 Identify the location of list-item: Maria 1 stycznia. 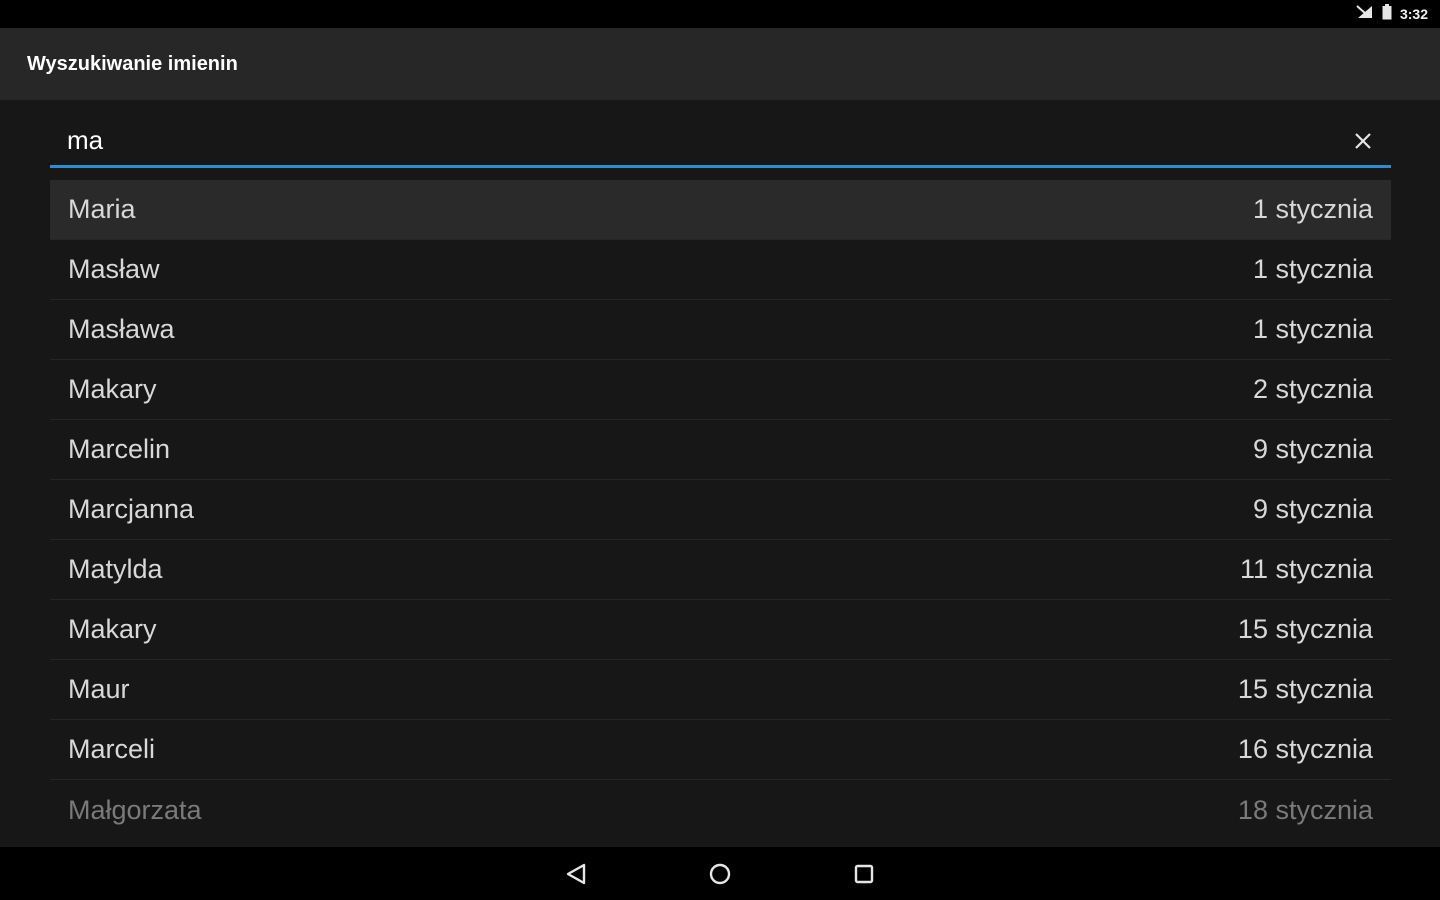
(720, 210).